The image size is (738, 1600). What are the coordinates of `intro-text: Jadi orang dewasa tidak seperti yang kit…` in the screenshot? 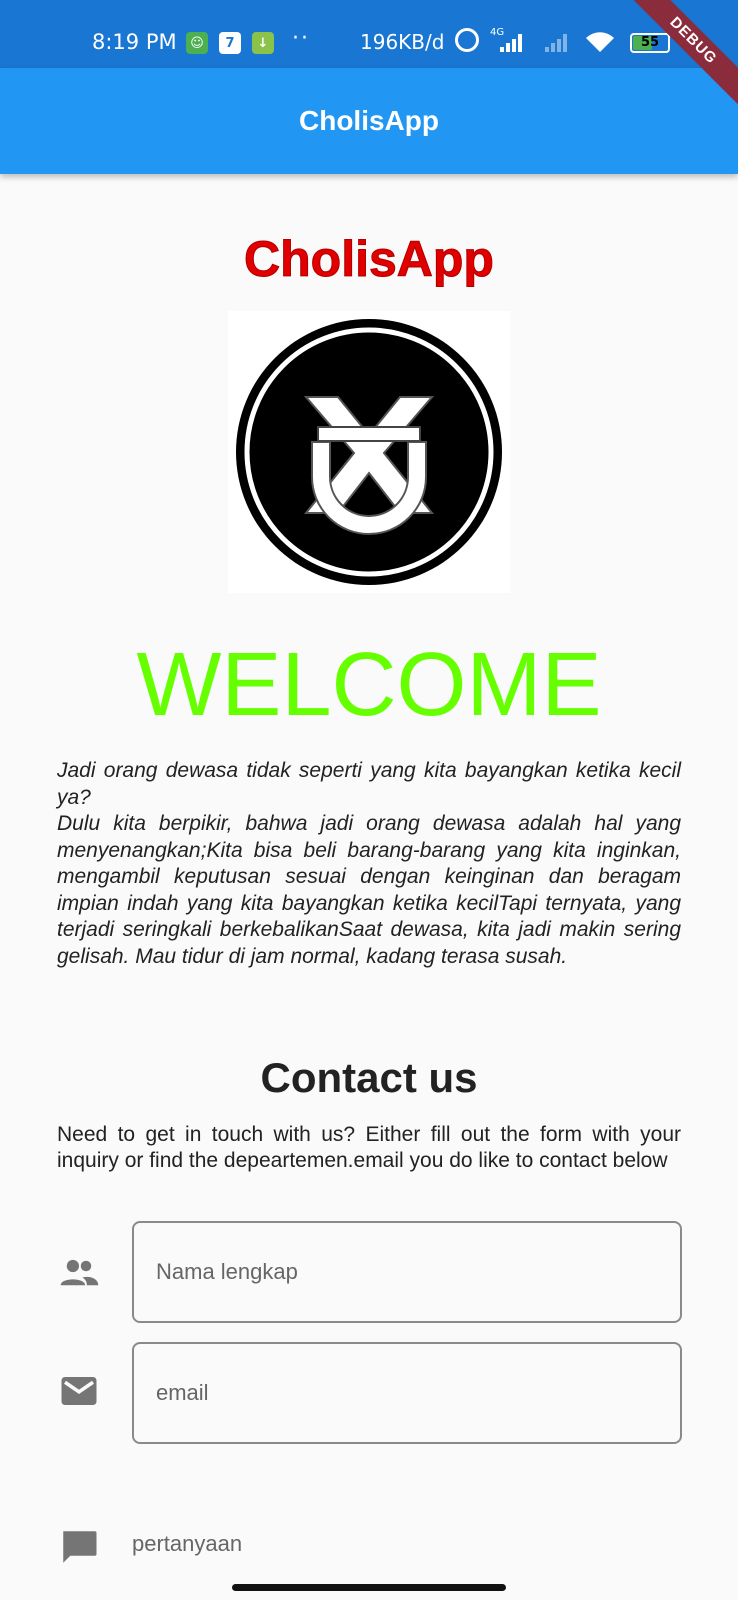 It's located at (369, 864).